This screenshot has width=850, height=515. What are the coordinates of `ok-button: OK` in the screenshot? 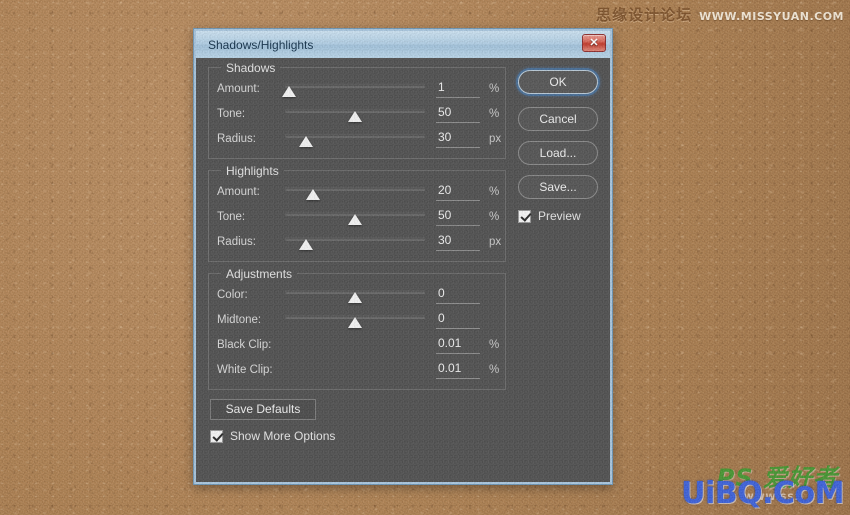 It's located at (558, 82).